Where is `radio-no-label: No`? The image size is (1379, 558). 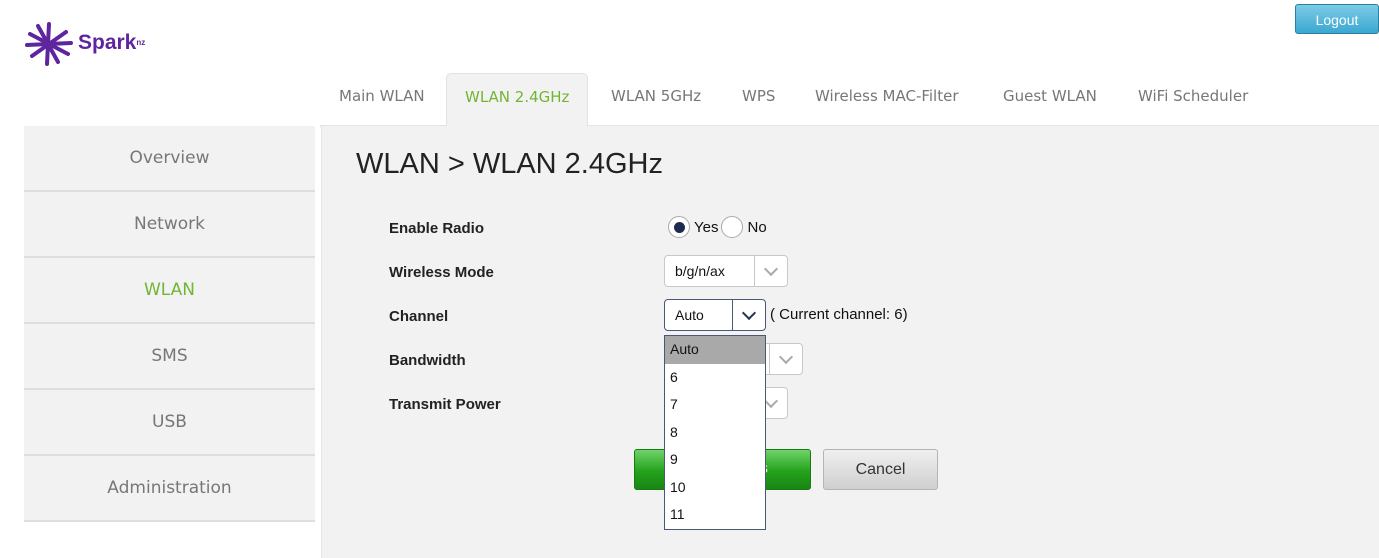
radio-no-label: No is located at coordinates (757, 227).